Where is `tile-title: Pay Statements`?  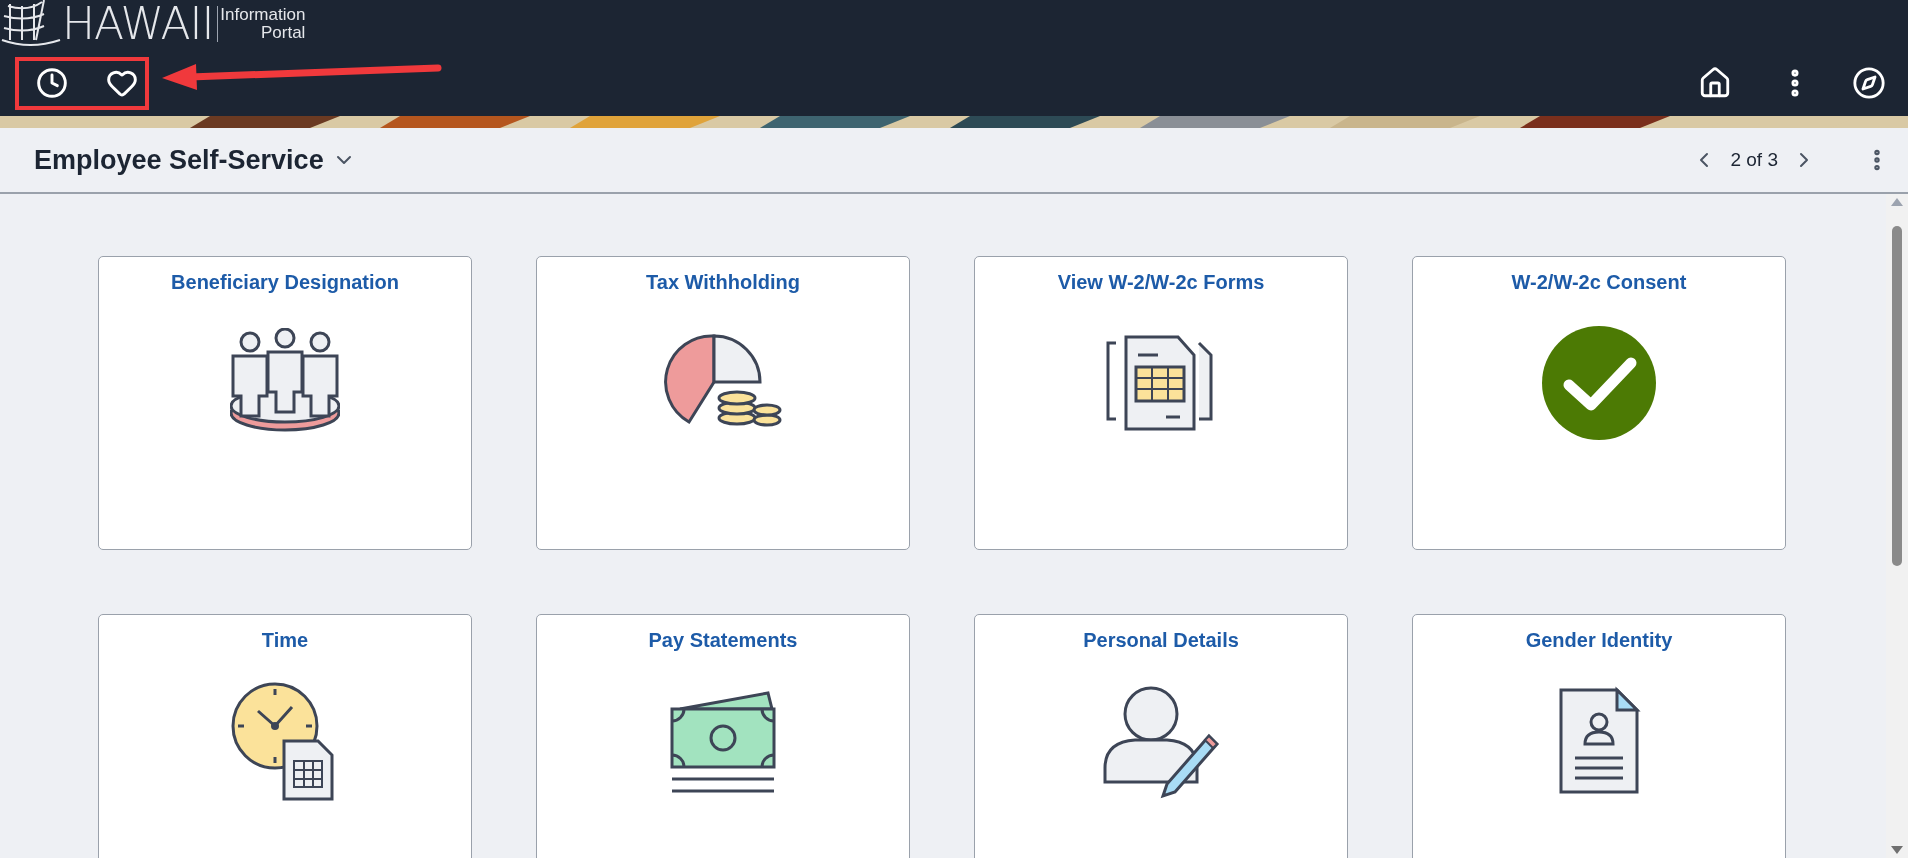
tile-title: Pay Statements is located at coordinates (723, 640).